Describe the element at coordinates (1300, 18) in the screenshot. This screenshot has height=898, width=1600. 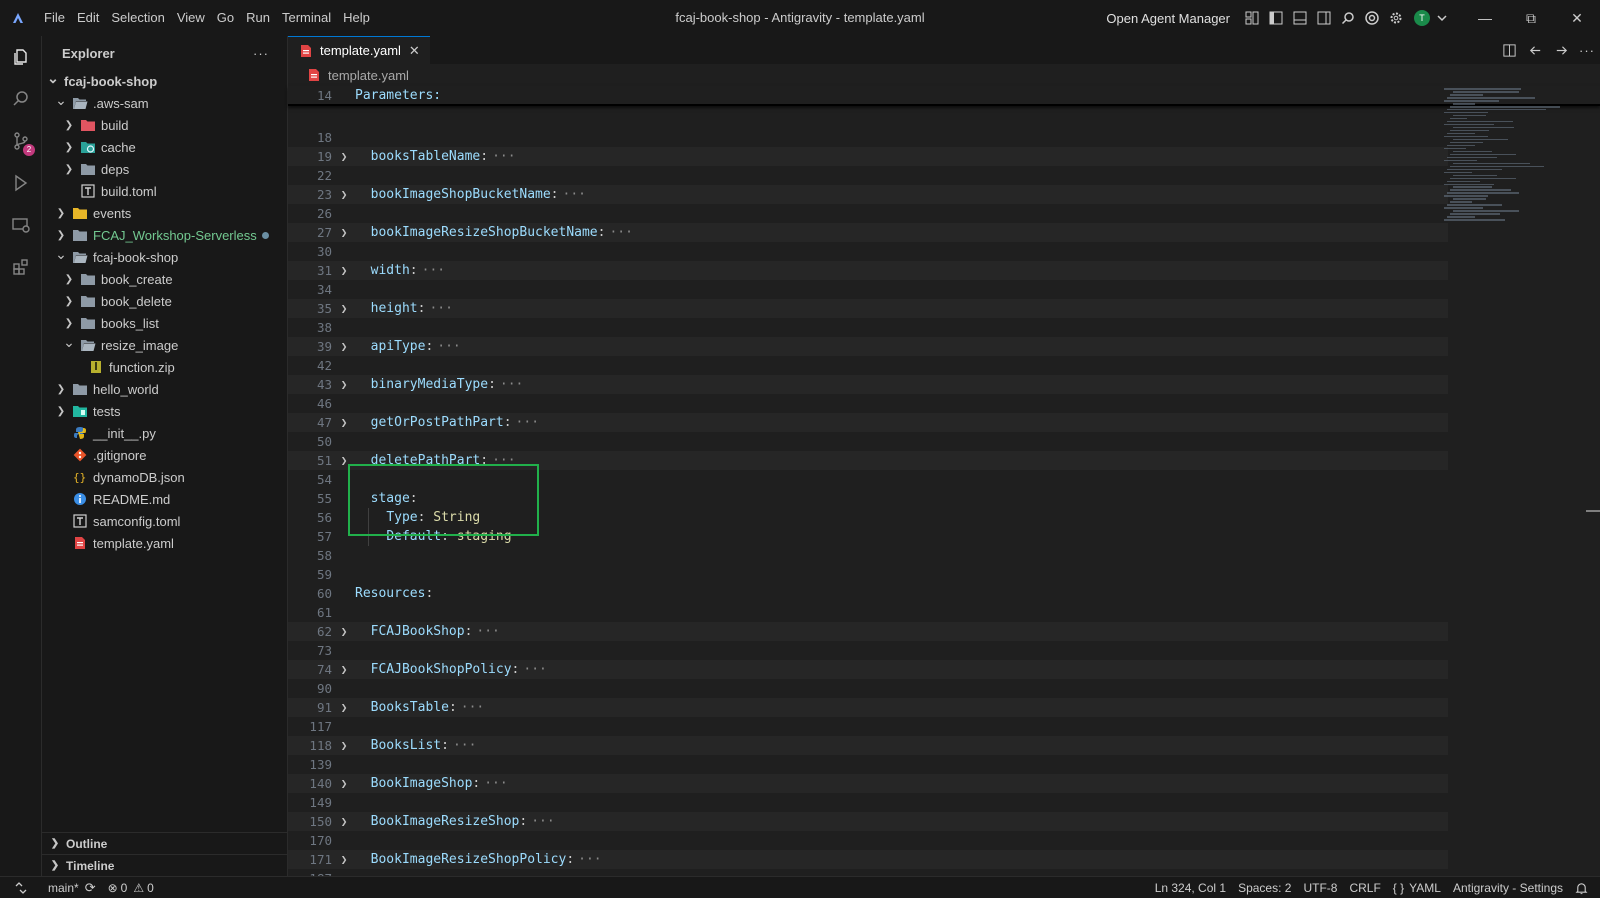
I see `toggle-panel-icon` at that location.